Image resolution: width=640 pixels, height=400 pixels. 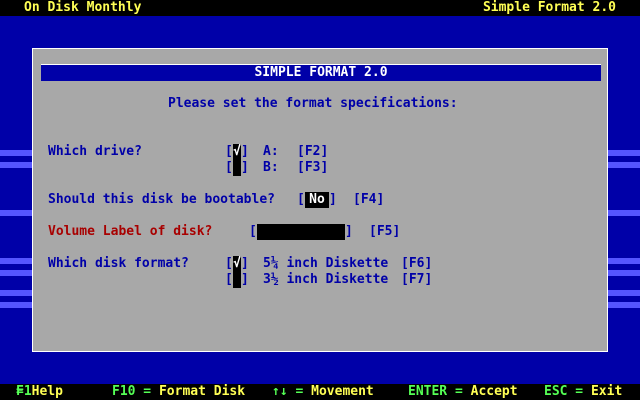 What do you see at coordinates (301, 232) in the screenshot?
I see `volume-label-input` at bounding box center [301, 232].